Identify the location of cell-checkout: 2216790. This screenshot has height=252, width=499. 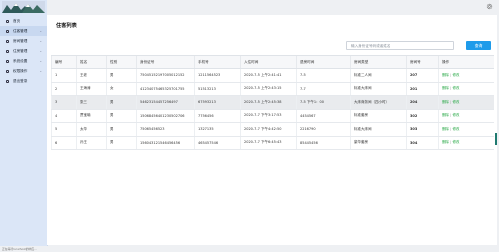
(323, 129).